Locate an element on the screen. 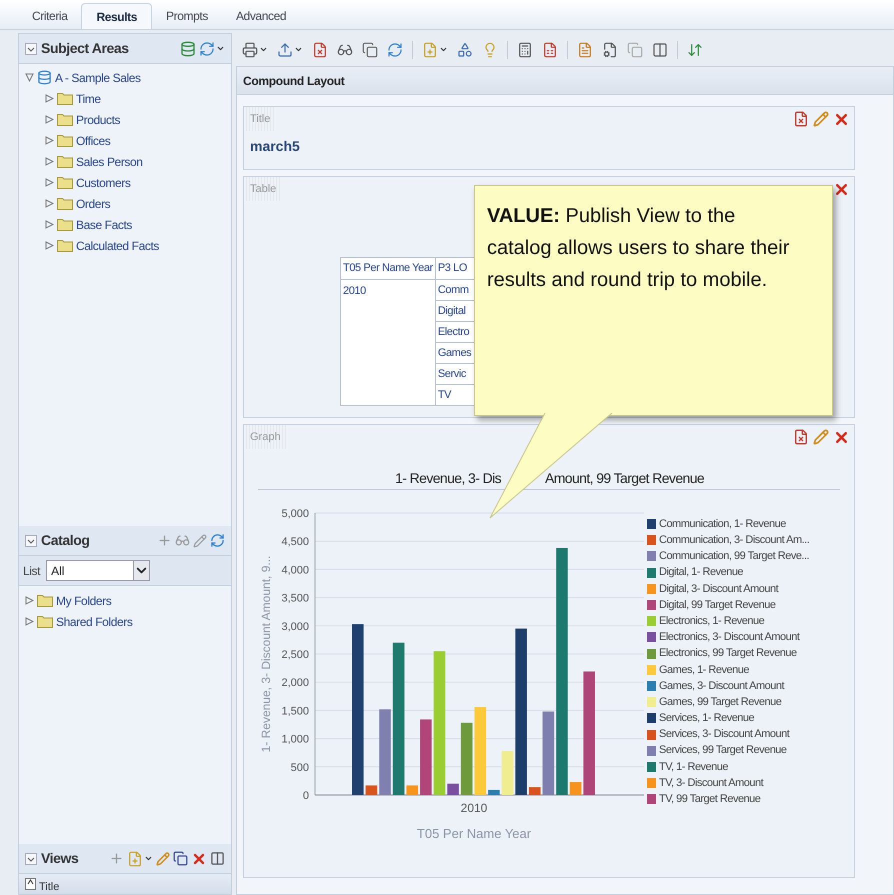  list-label: List is located at coordinates (31, 571).